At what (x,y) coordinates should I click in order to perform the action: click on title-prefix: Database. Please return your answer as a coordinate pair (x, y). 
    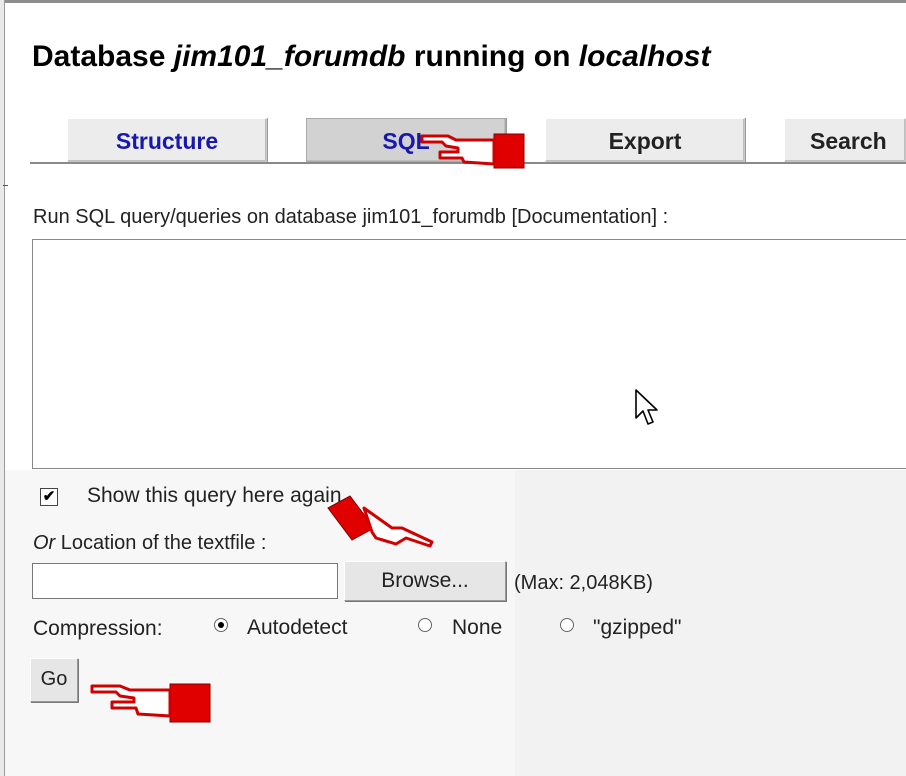
    Looking at the image, I should click on (103, 56).